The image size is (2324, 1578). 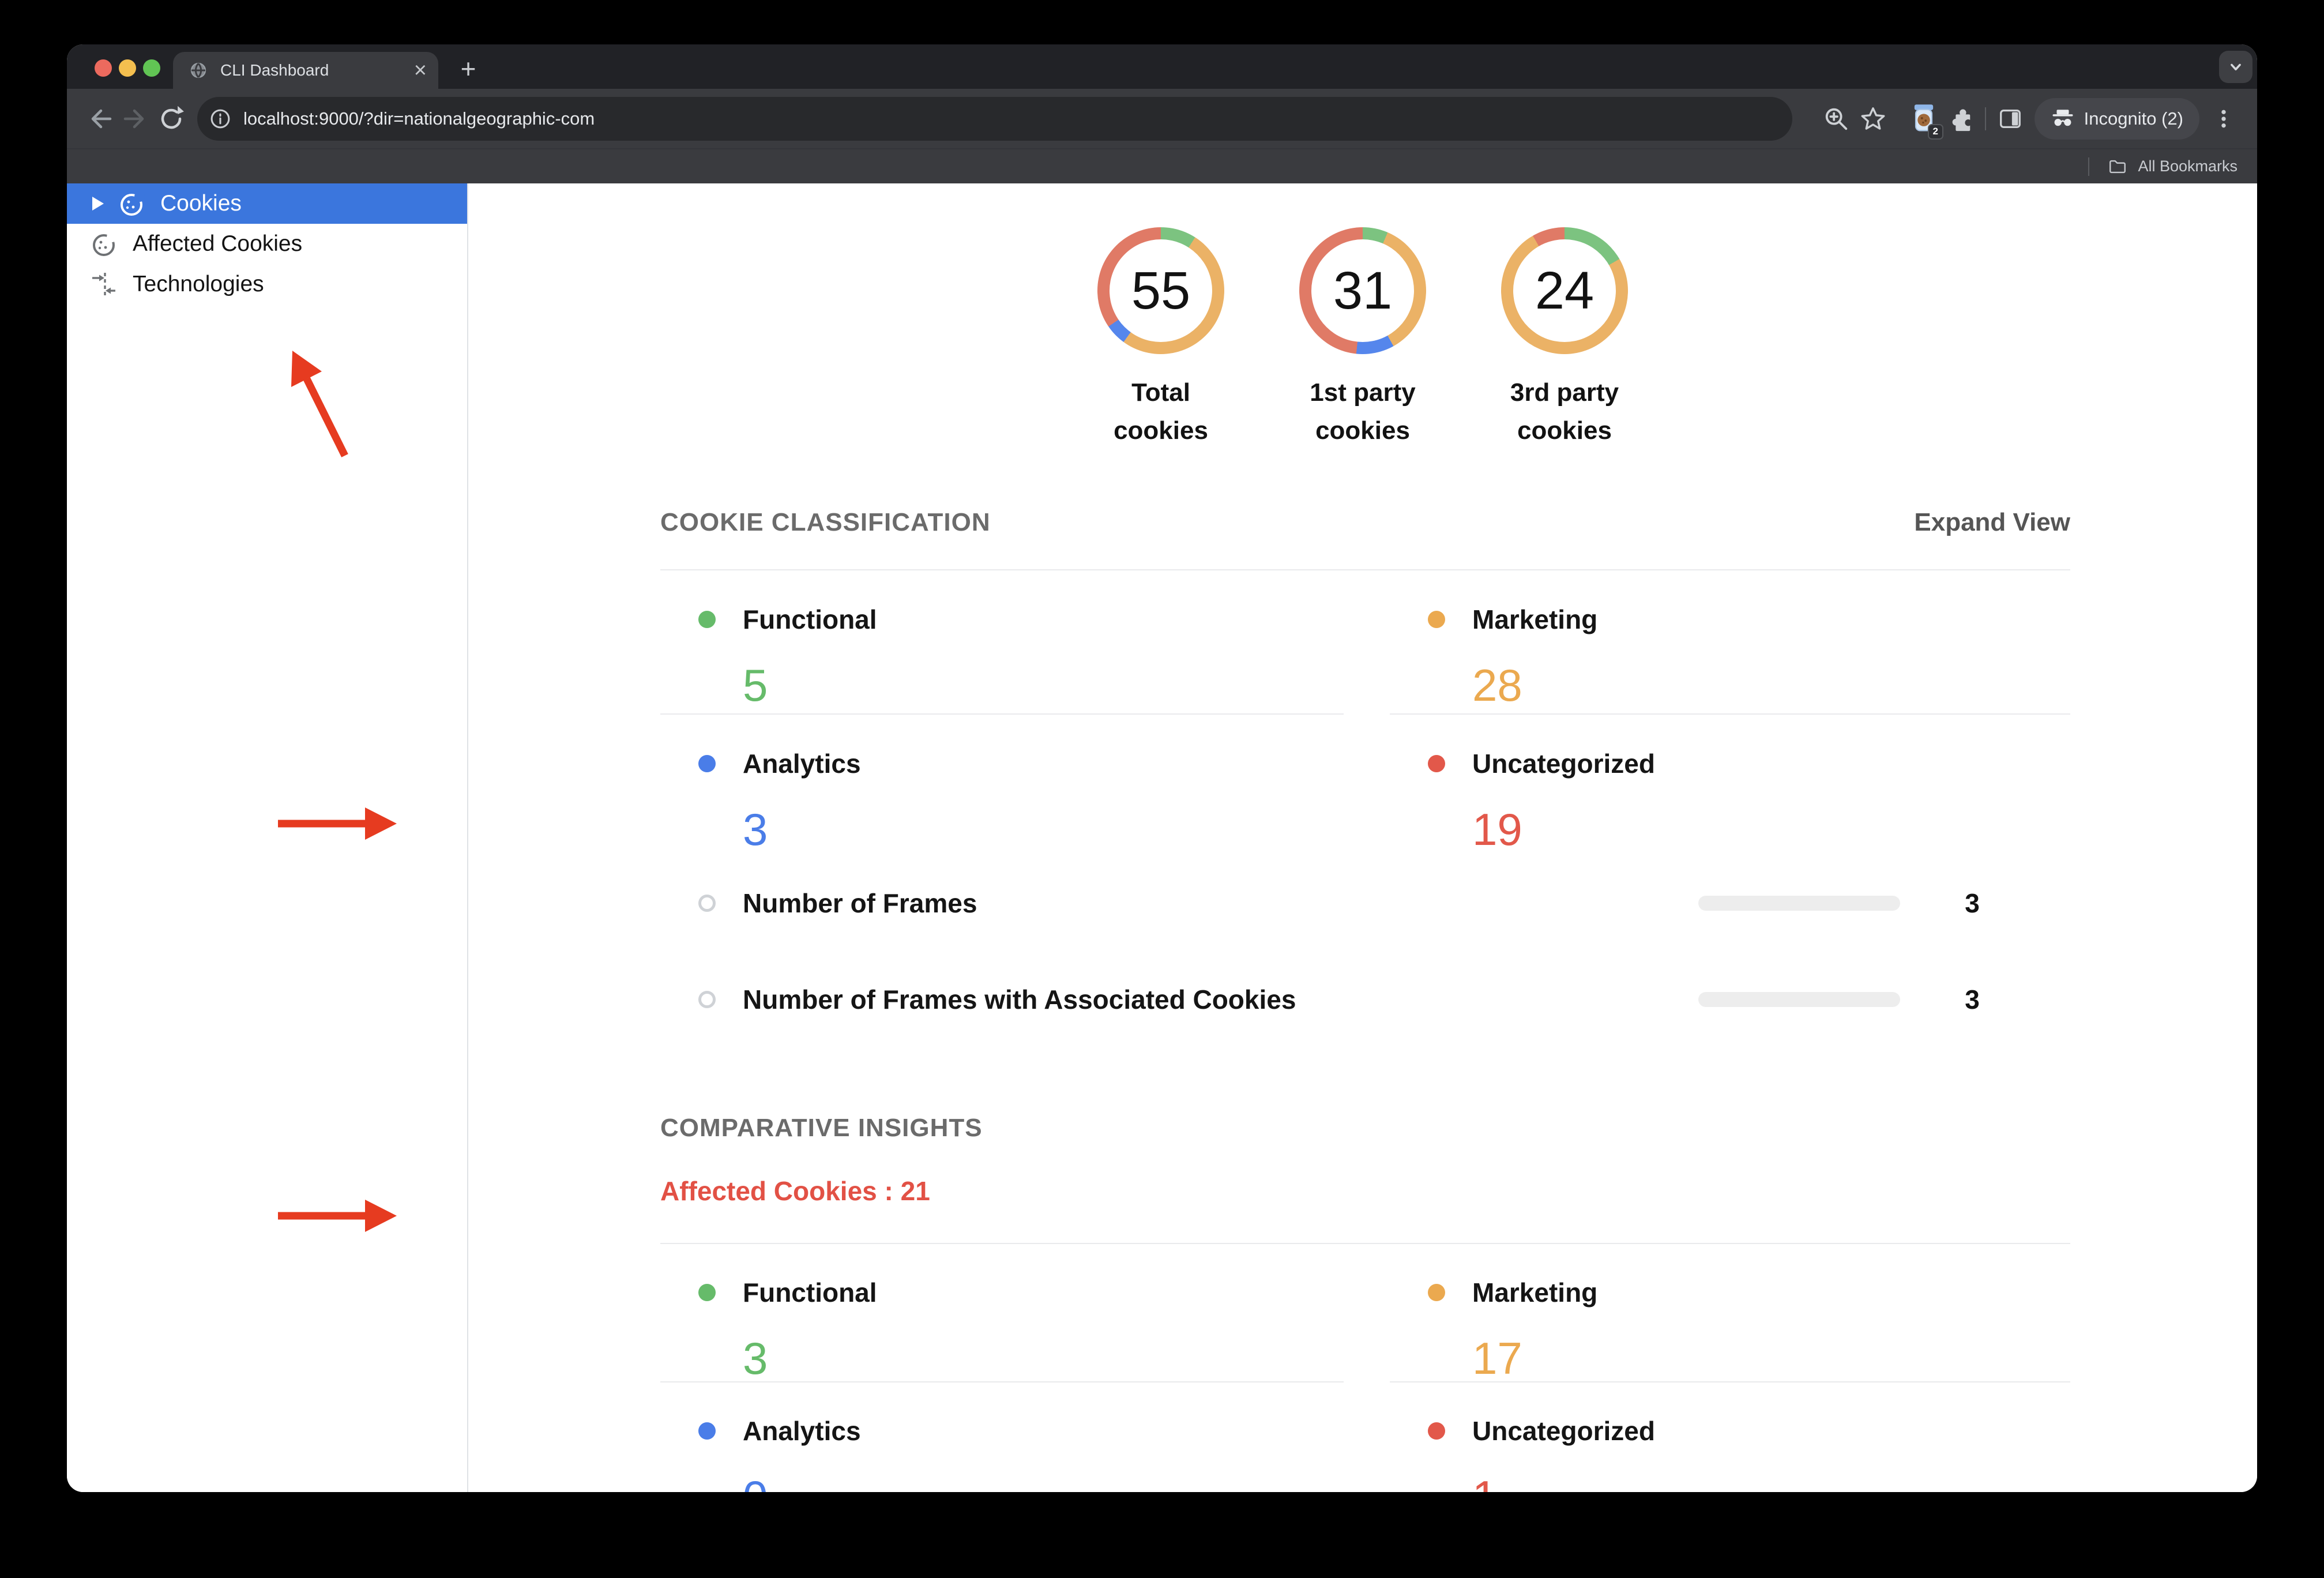 What do you see at coordinates (1497, 829) in the screenshot?
I see `category-value: 19` at bounding box center [1497, 829].